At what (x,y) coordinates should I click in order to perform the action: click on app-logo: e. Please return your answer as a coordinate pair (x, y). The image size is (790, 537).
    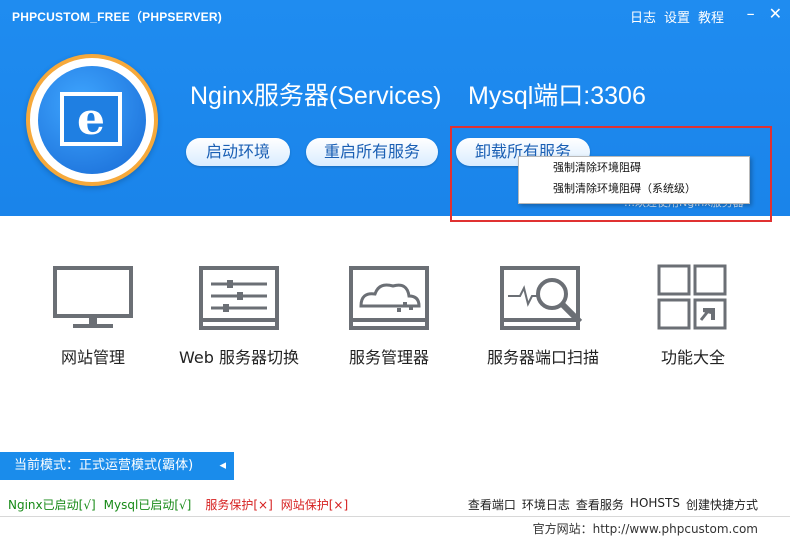
    Looking at the image, I should click on (92, 120).